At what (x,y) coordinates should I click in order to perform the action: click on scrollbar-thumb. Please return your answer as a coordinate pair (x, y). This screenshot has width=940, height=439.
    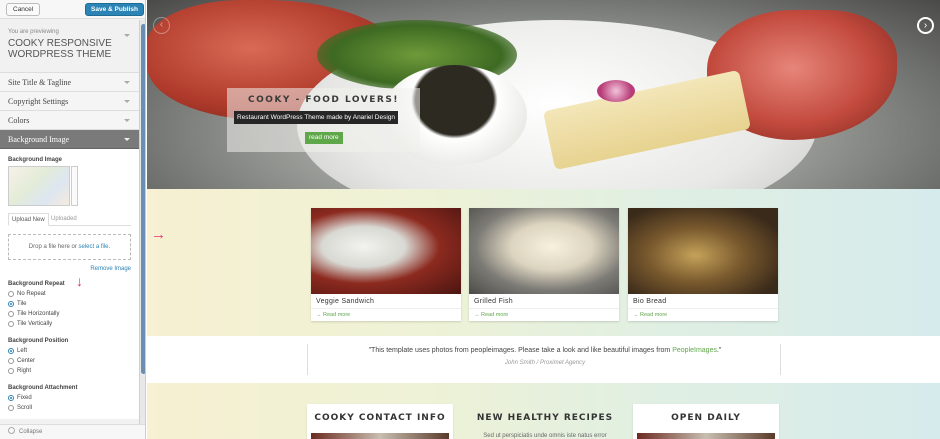
    Looking at the image, I should click on (143, 199).